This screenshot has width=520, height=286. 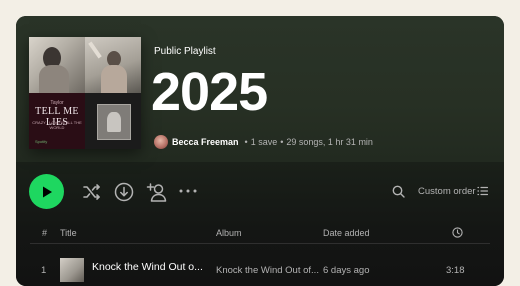 I want to click on column-number: #, so click(x=45, y=233).